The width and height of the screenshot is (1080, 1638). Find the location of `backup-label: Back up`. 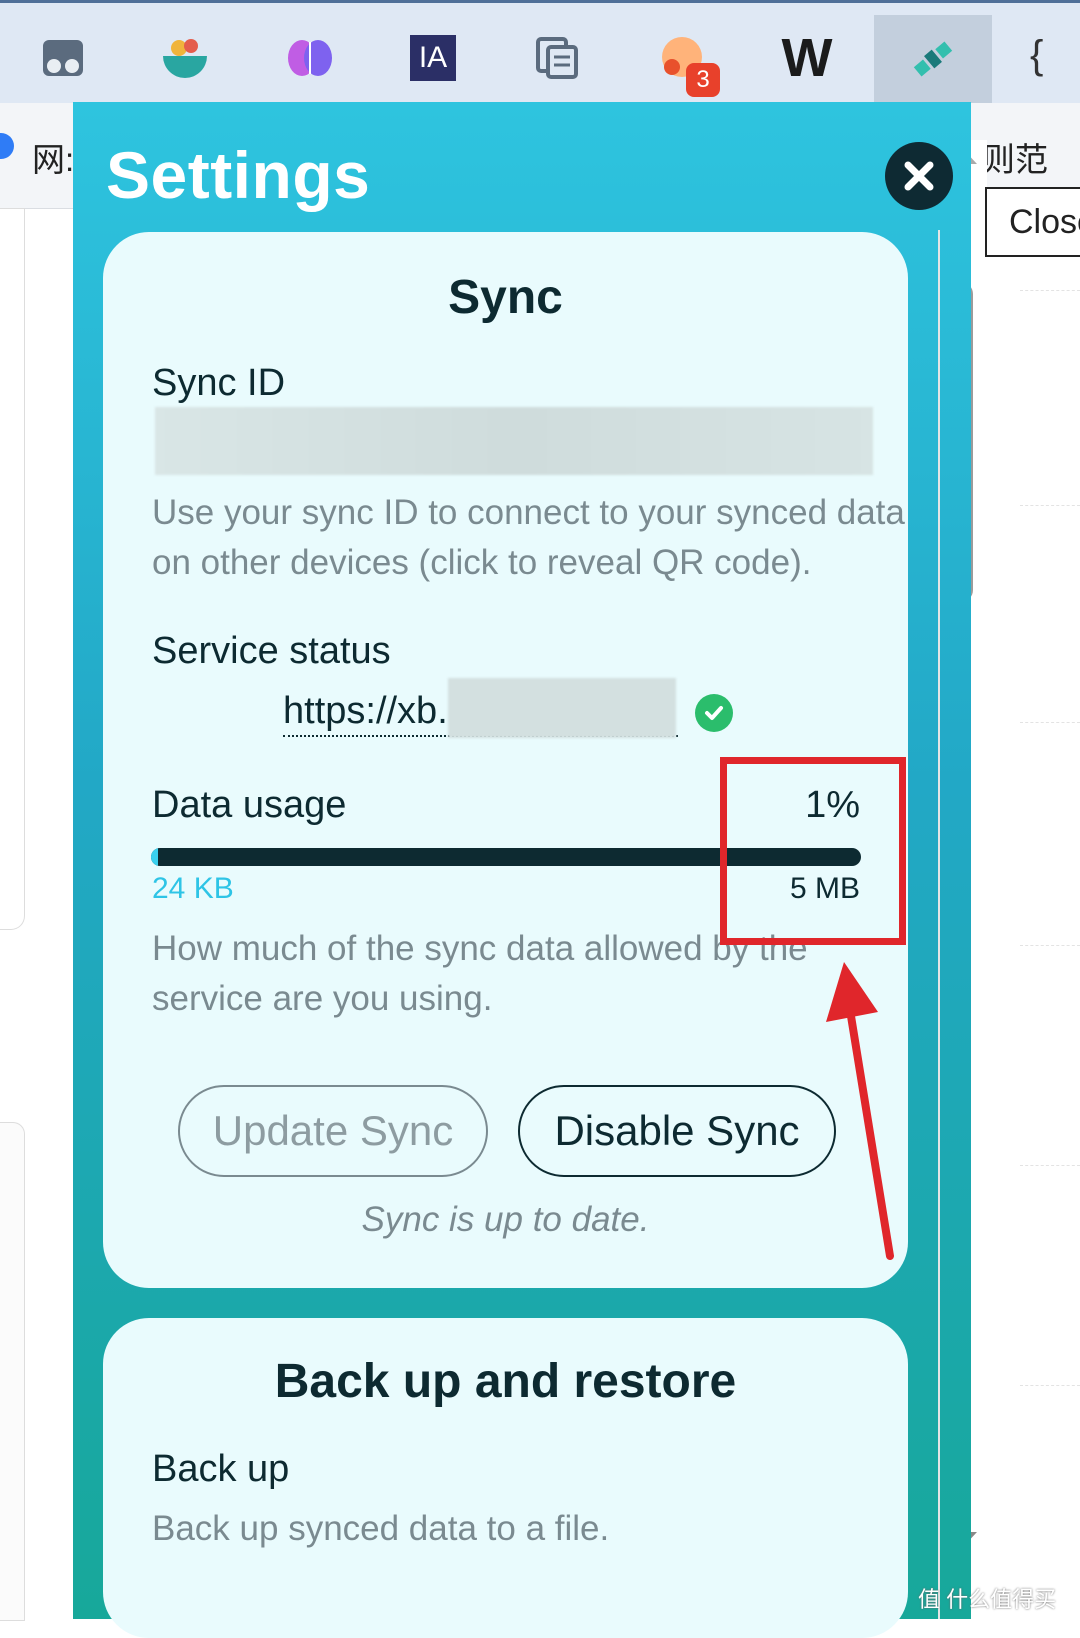

backup-label: Back up is located at coordinates (221, 1469).